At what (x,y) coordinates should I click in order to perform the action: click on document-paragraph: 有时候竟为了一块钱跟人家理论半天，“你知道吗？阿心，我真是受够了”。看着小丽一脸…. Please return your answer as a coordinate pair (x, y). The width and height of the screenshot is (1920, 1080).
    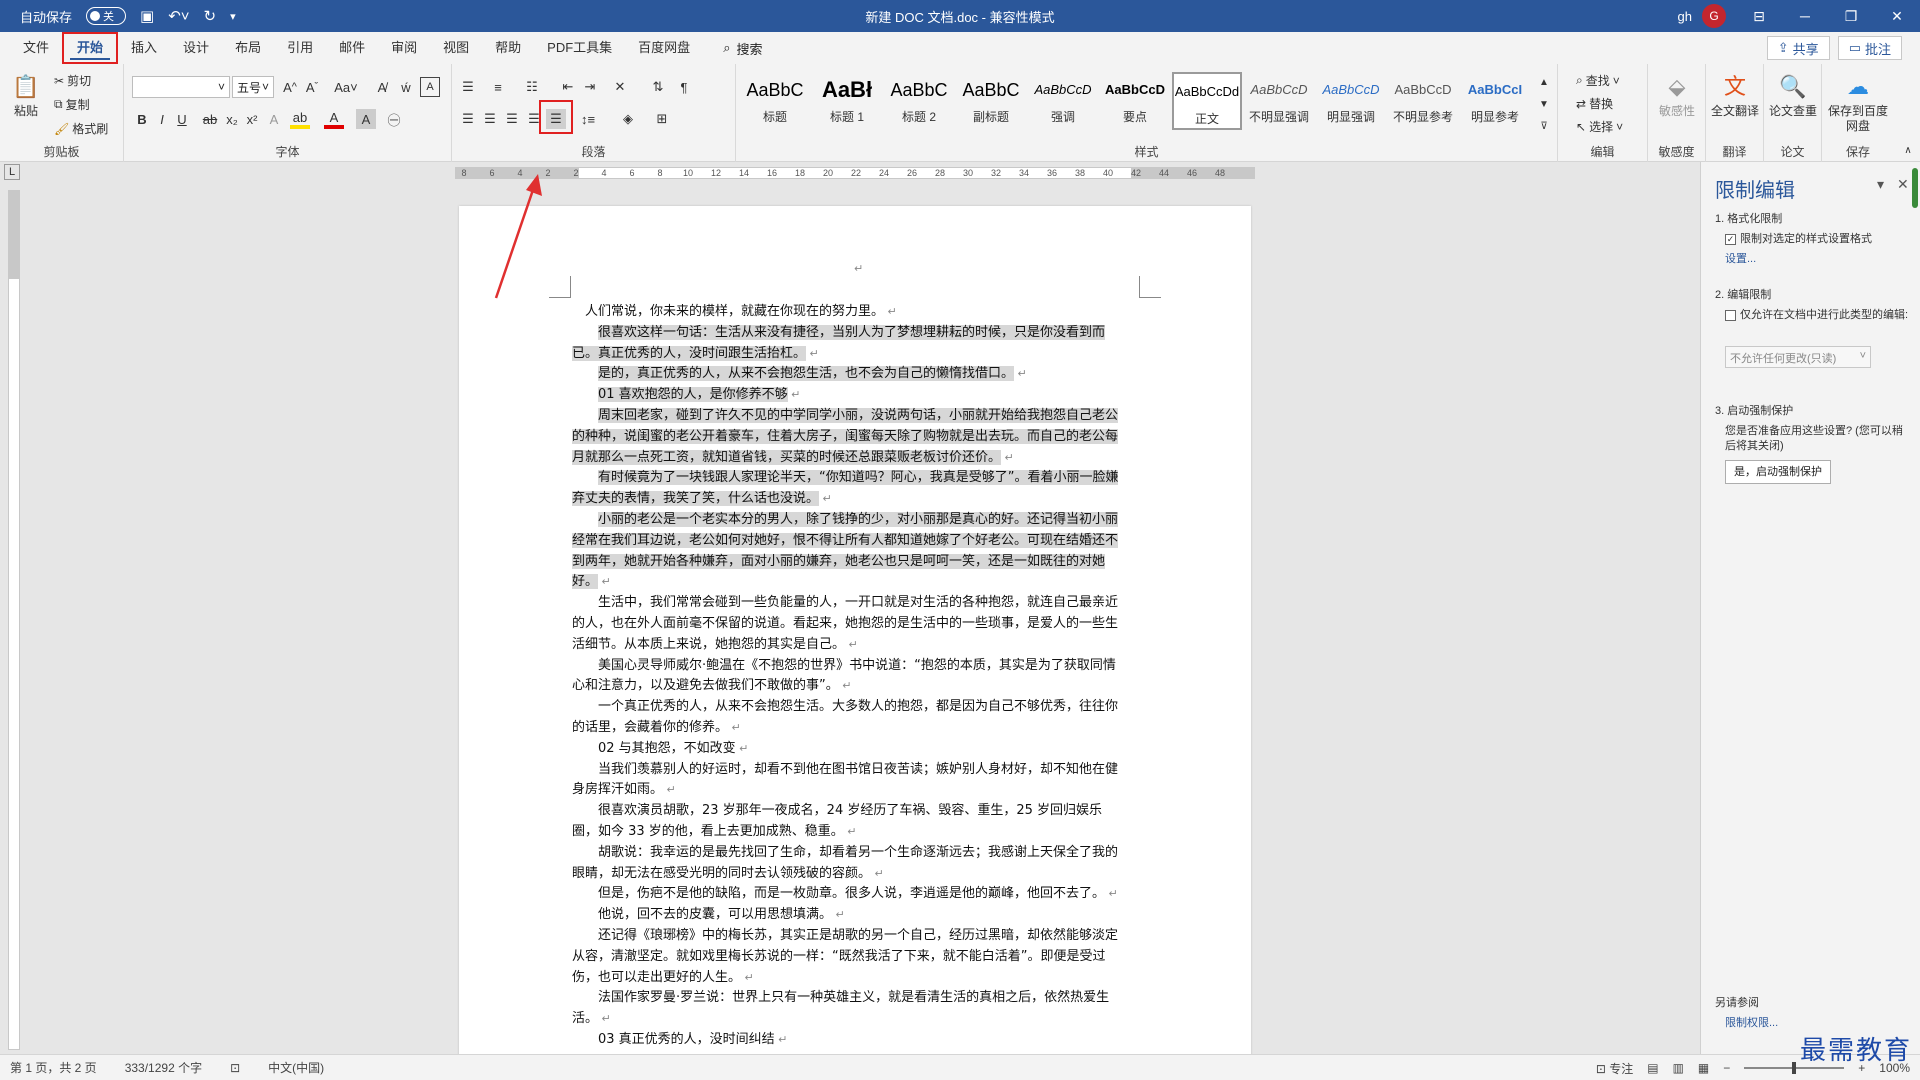
    Looking at the image, I should click on (850, 489).